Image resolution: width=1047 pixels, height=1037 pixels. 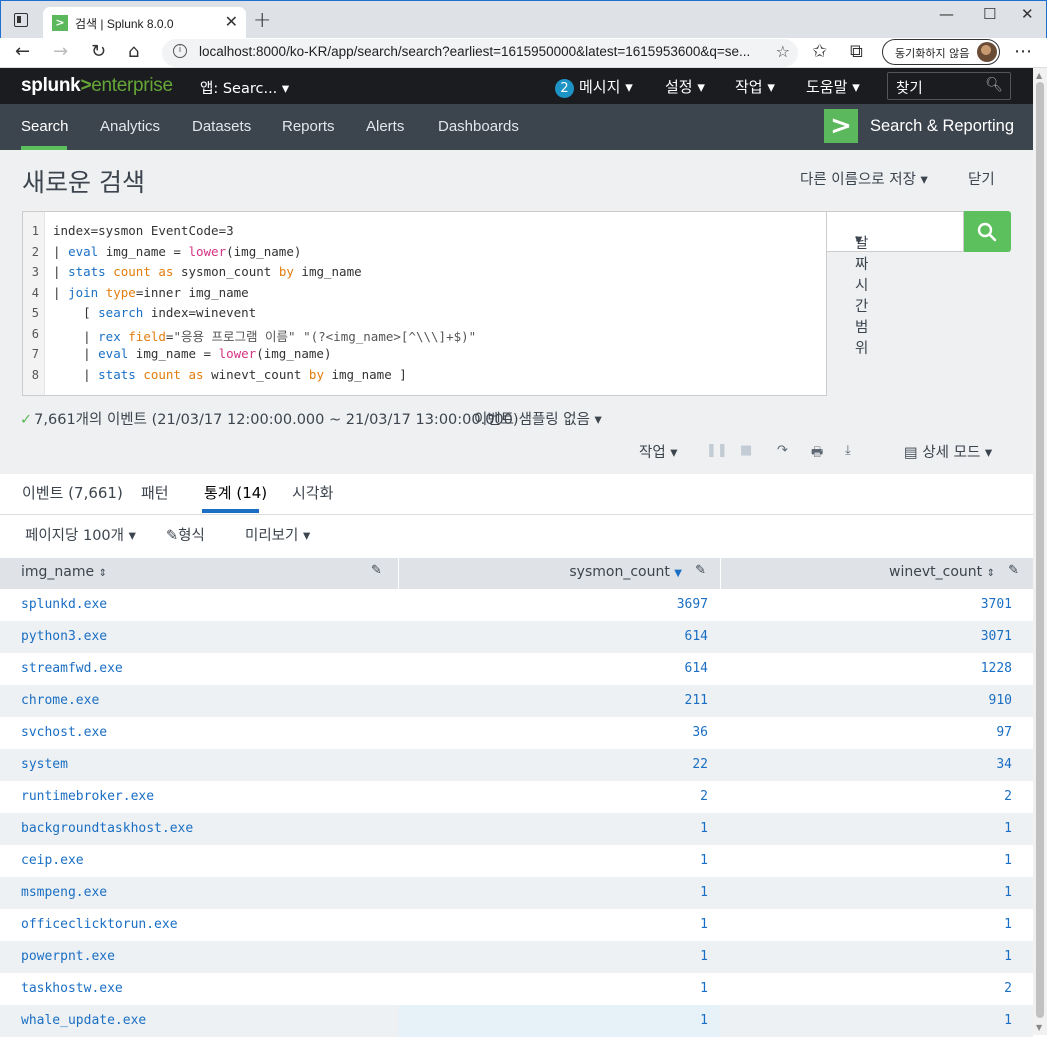 I want to click on cell-winevt-count: 97, so click(x=1004, y=732).